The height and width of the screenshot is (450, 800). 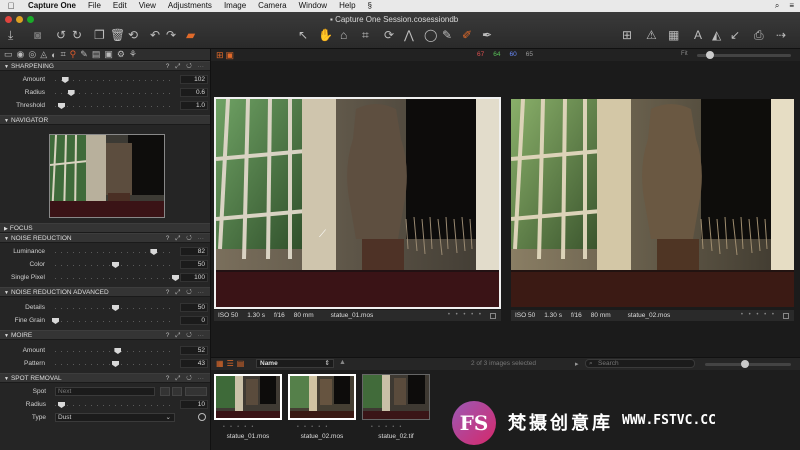 What do you see at coordinates (117, 35) in the screenshot?
I see `delete-icon: 🗑` at bounding box center [117, 35].